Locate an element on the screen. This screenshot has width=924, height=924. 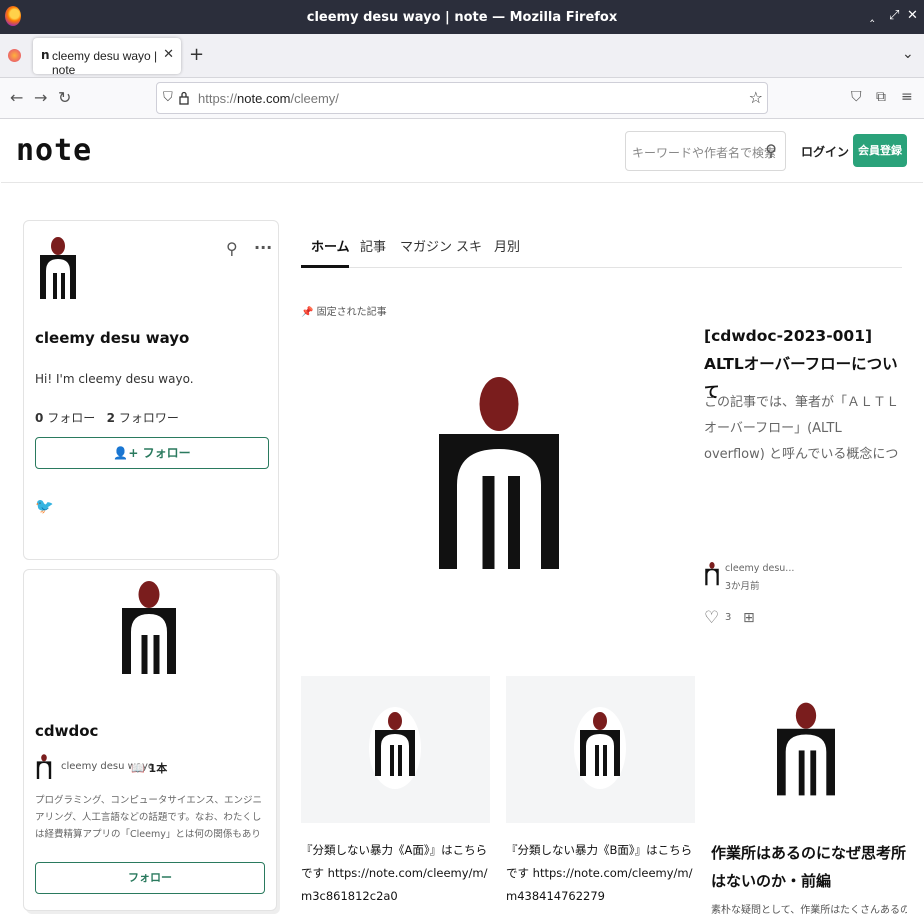
followers-label: フォロワー is located at coordinates (149, 418).